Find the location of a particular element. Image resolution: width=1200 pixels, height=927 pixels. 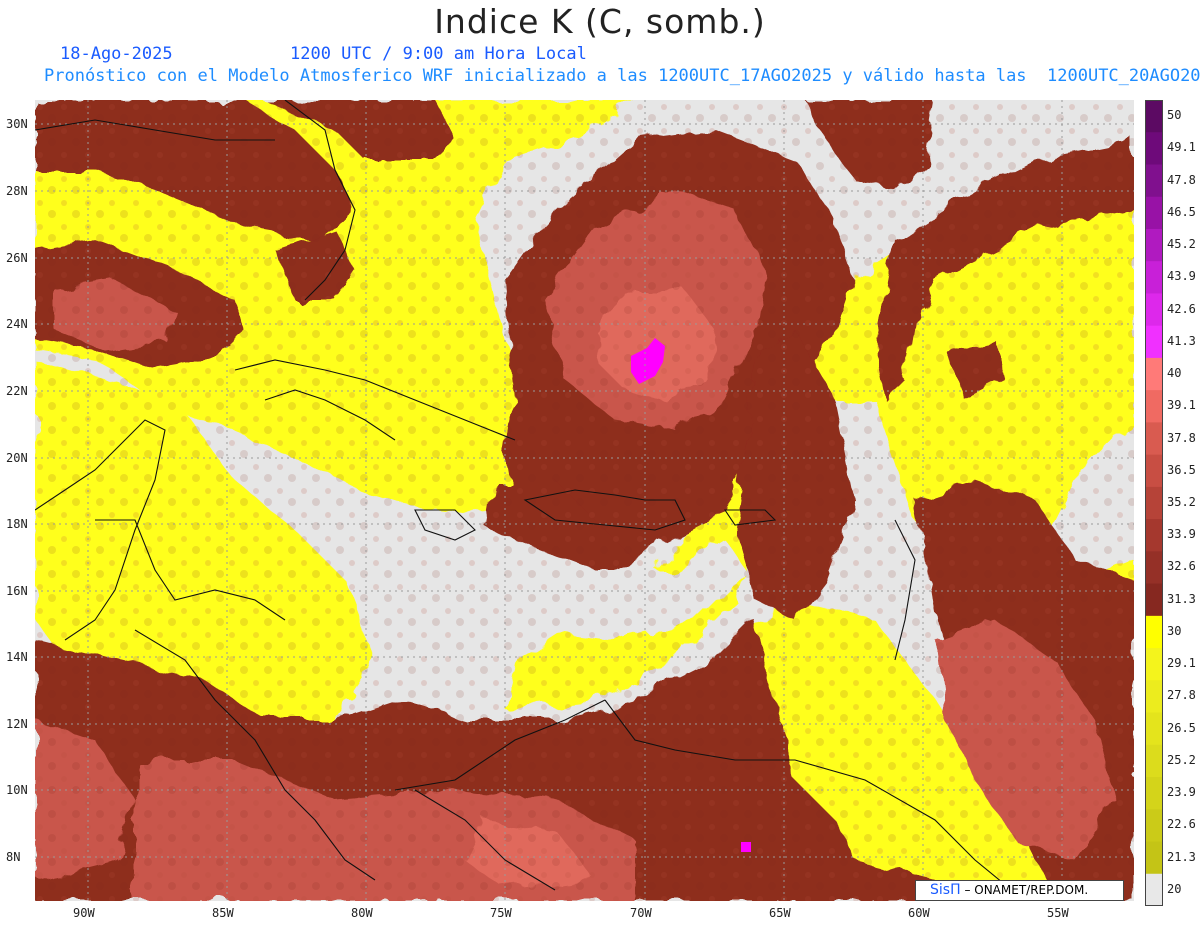

colorbar-label: 49.1 is located at coordinates (1181, 147).